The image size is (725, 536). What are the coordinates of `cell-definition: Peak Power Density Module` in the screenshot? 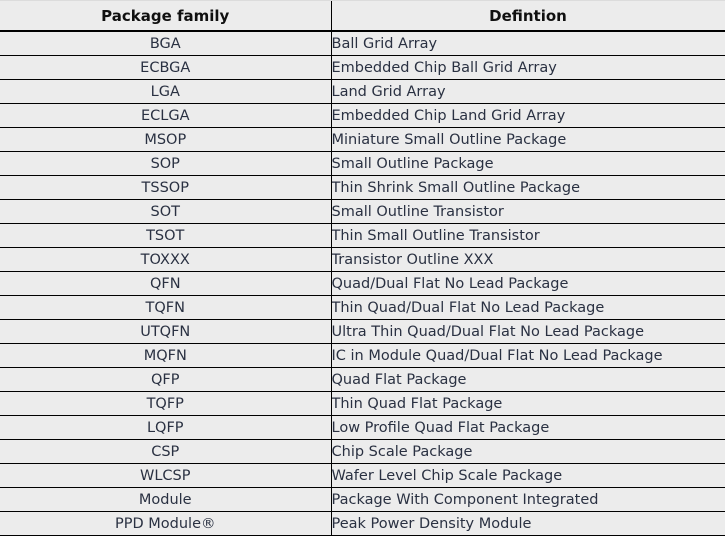 It's located at (528, 523).